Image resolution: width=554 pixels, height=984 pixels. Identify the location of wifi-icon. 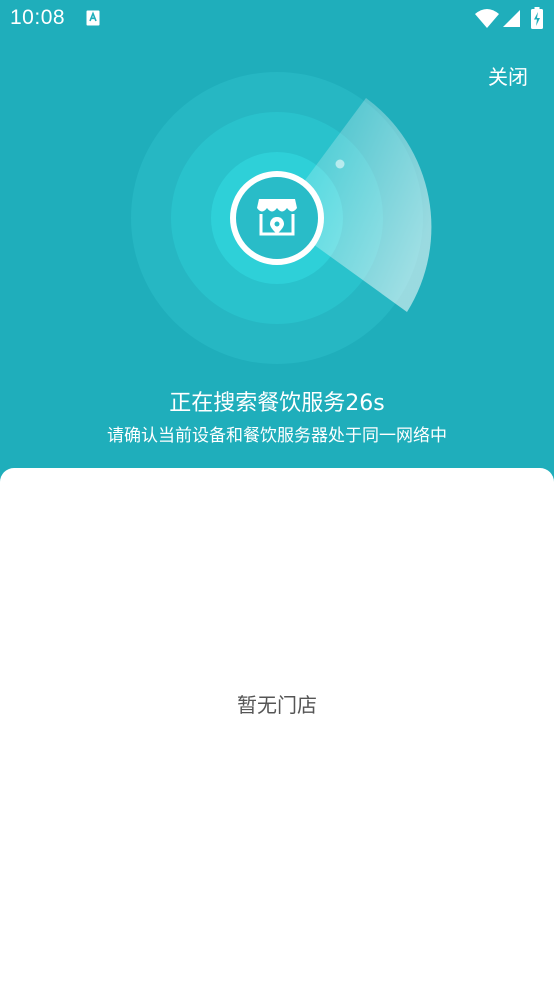
(487, 18).